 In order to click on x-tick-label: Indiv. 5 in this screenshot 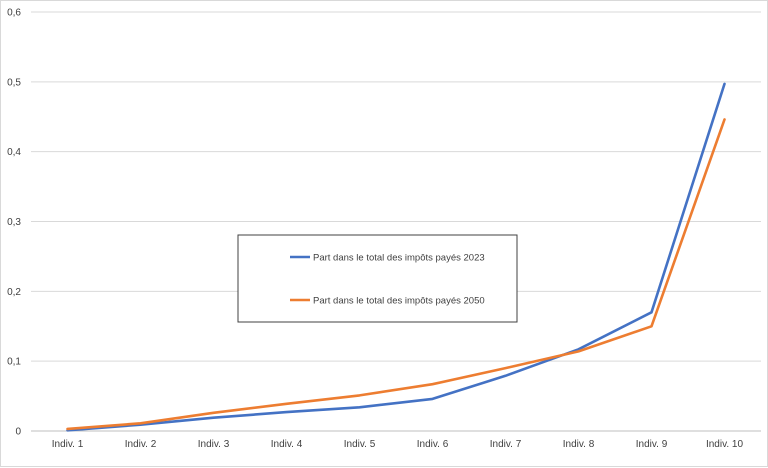, I will do `click(360, 444)`.